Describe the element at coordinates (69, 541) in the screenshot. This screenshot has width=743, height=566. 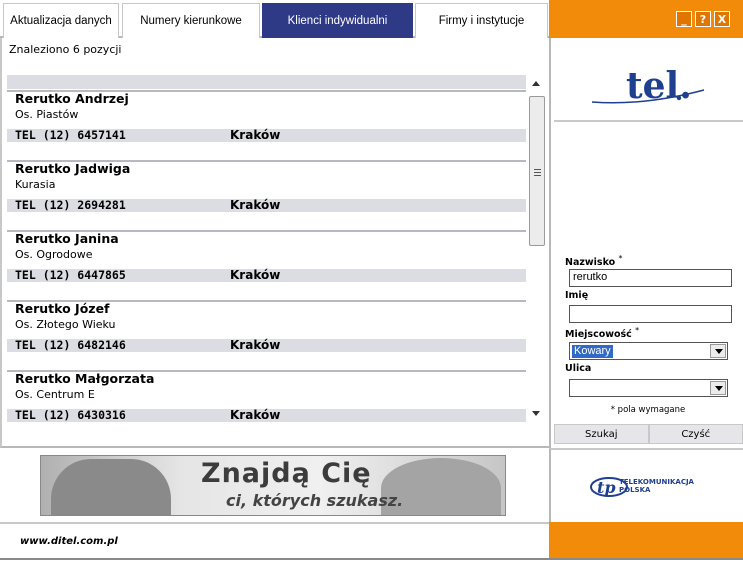
I see `website-link: www.ditel.com.pl` at that location.